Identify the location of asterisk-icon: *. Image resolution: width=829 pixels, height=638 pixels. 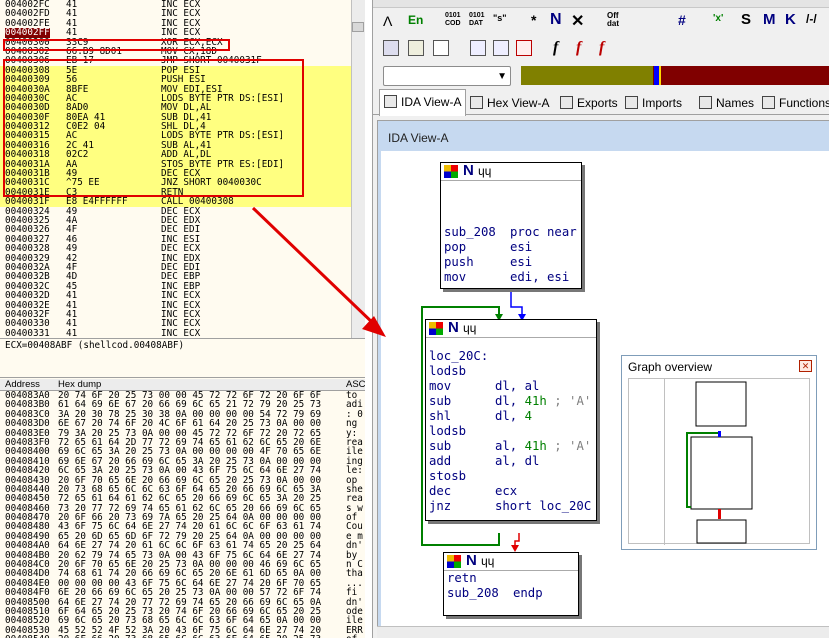
(533, 20).